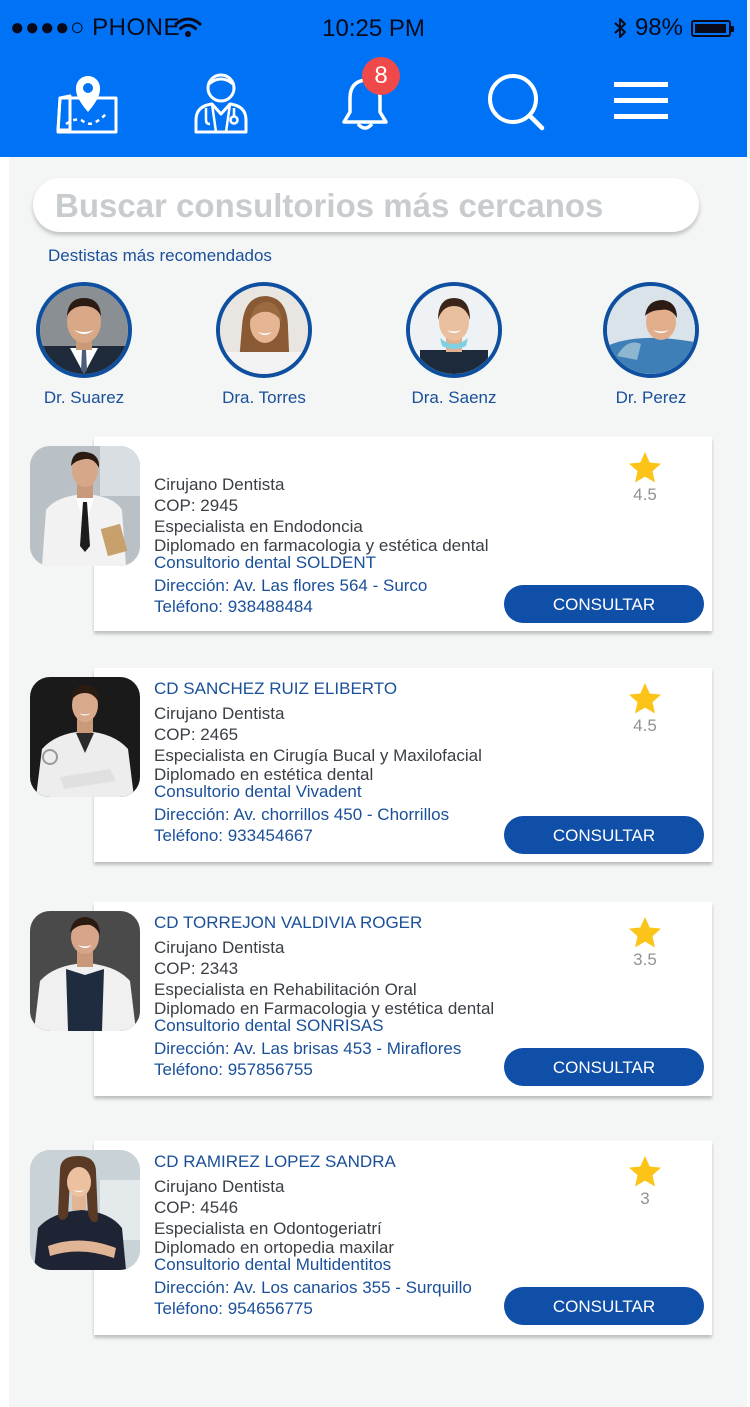  What do you see at coordinates (620, 28) in the screenshot?
I see `bluetooth-icon` at bounding box center [620, 28].